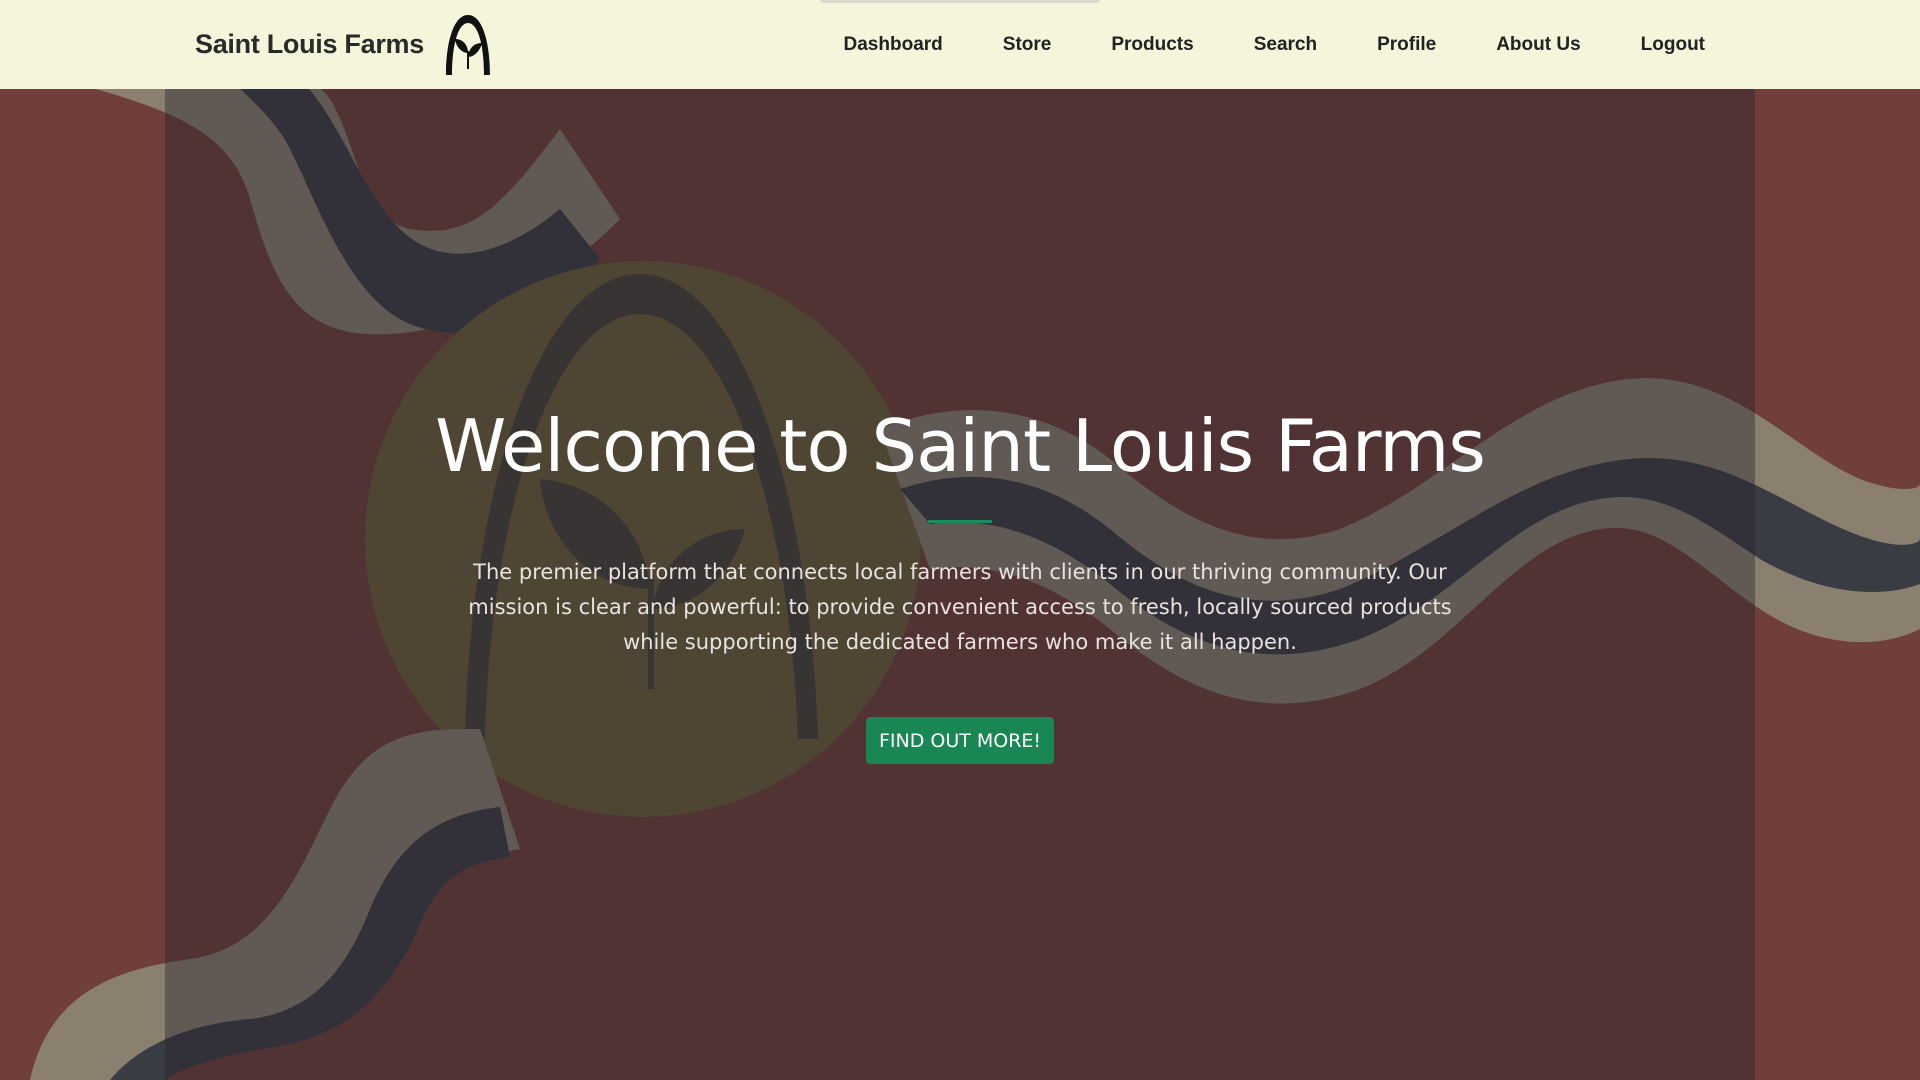 This screenshot has width=1920, height=1080. What do you see at coordinates (1027, 45) in the screenshot?
I see `nav-store: Store` at bounding box center [1027, 45].